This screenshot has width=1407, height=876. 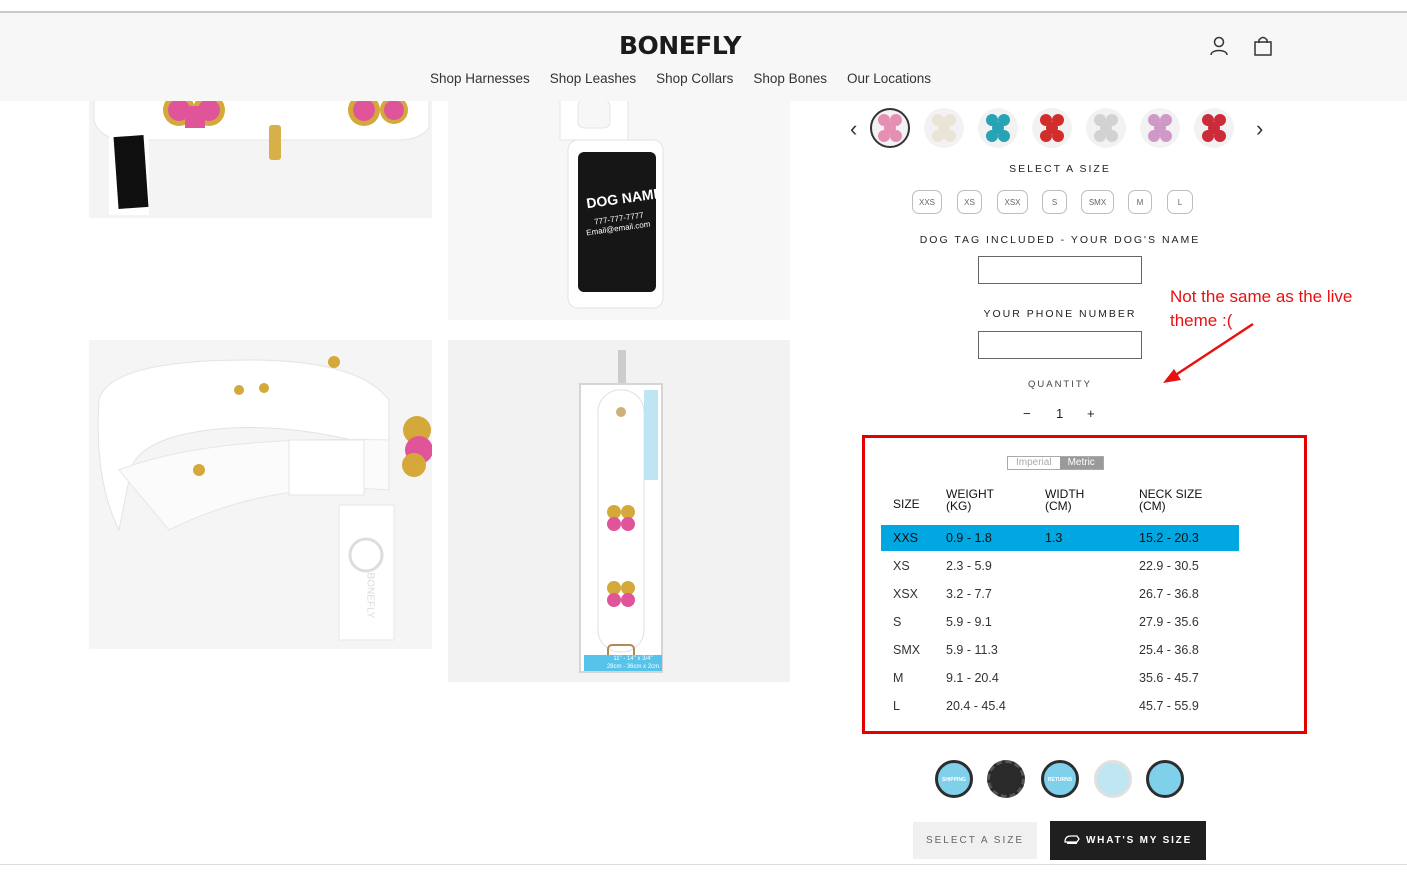 I want to click on phone-number-input, so click(x=1060, y=345).